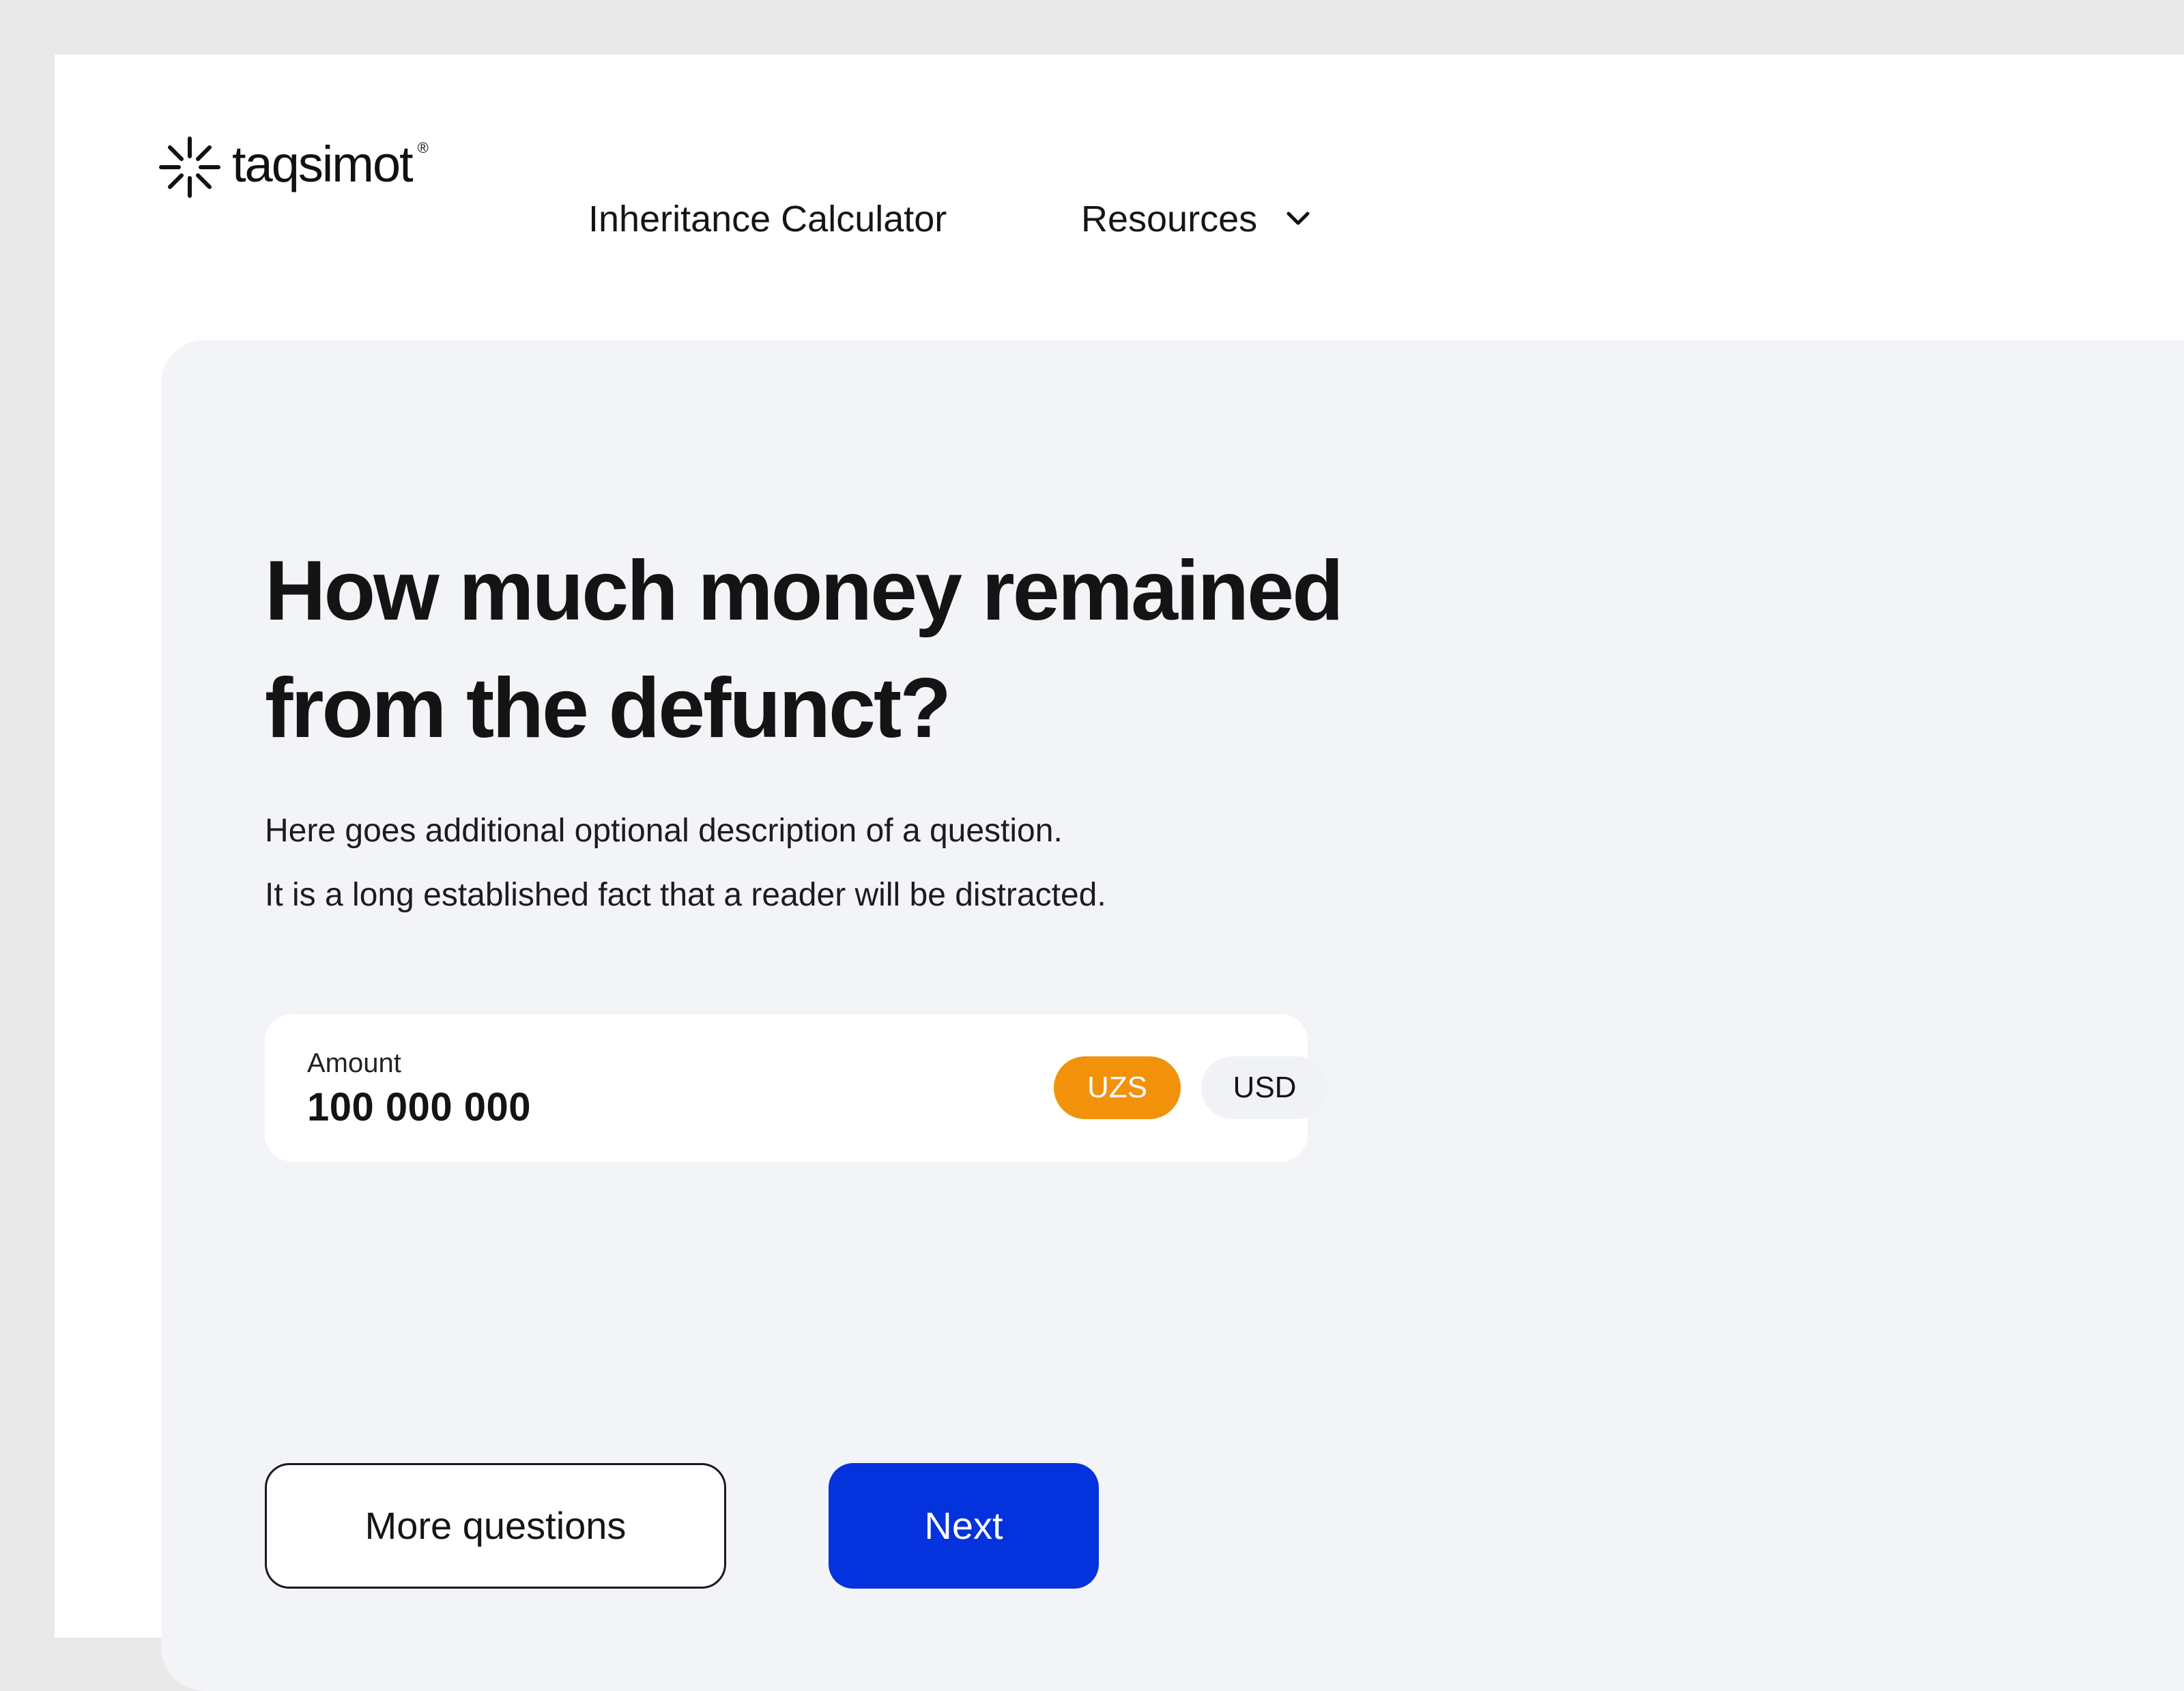  I want to click on logo: taqsimot ®, so click(293, 167).